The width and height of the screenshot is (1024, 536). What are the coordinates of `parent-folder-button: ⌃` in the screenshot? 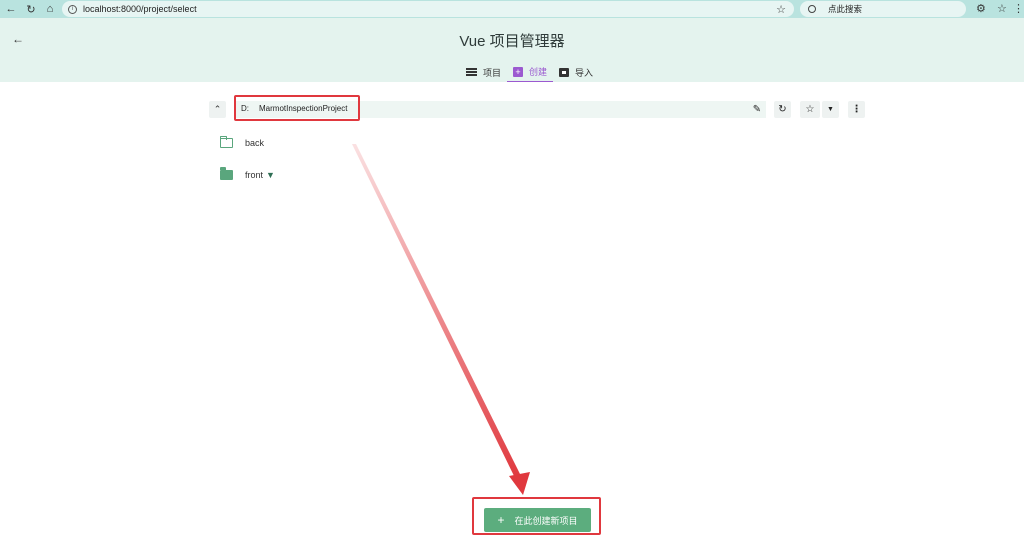 It's located at (217, 109).